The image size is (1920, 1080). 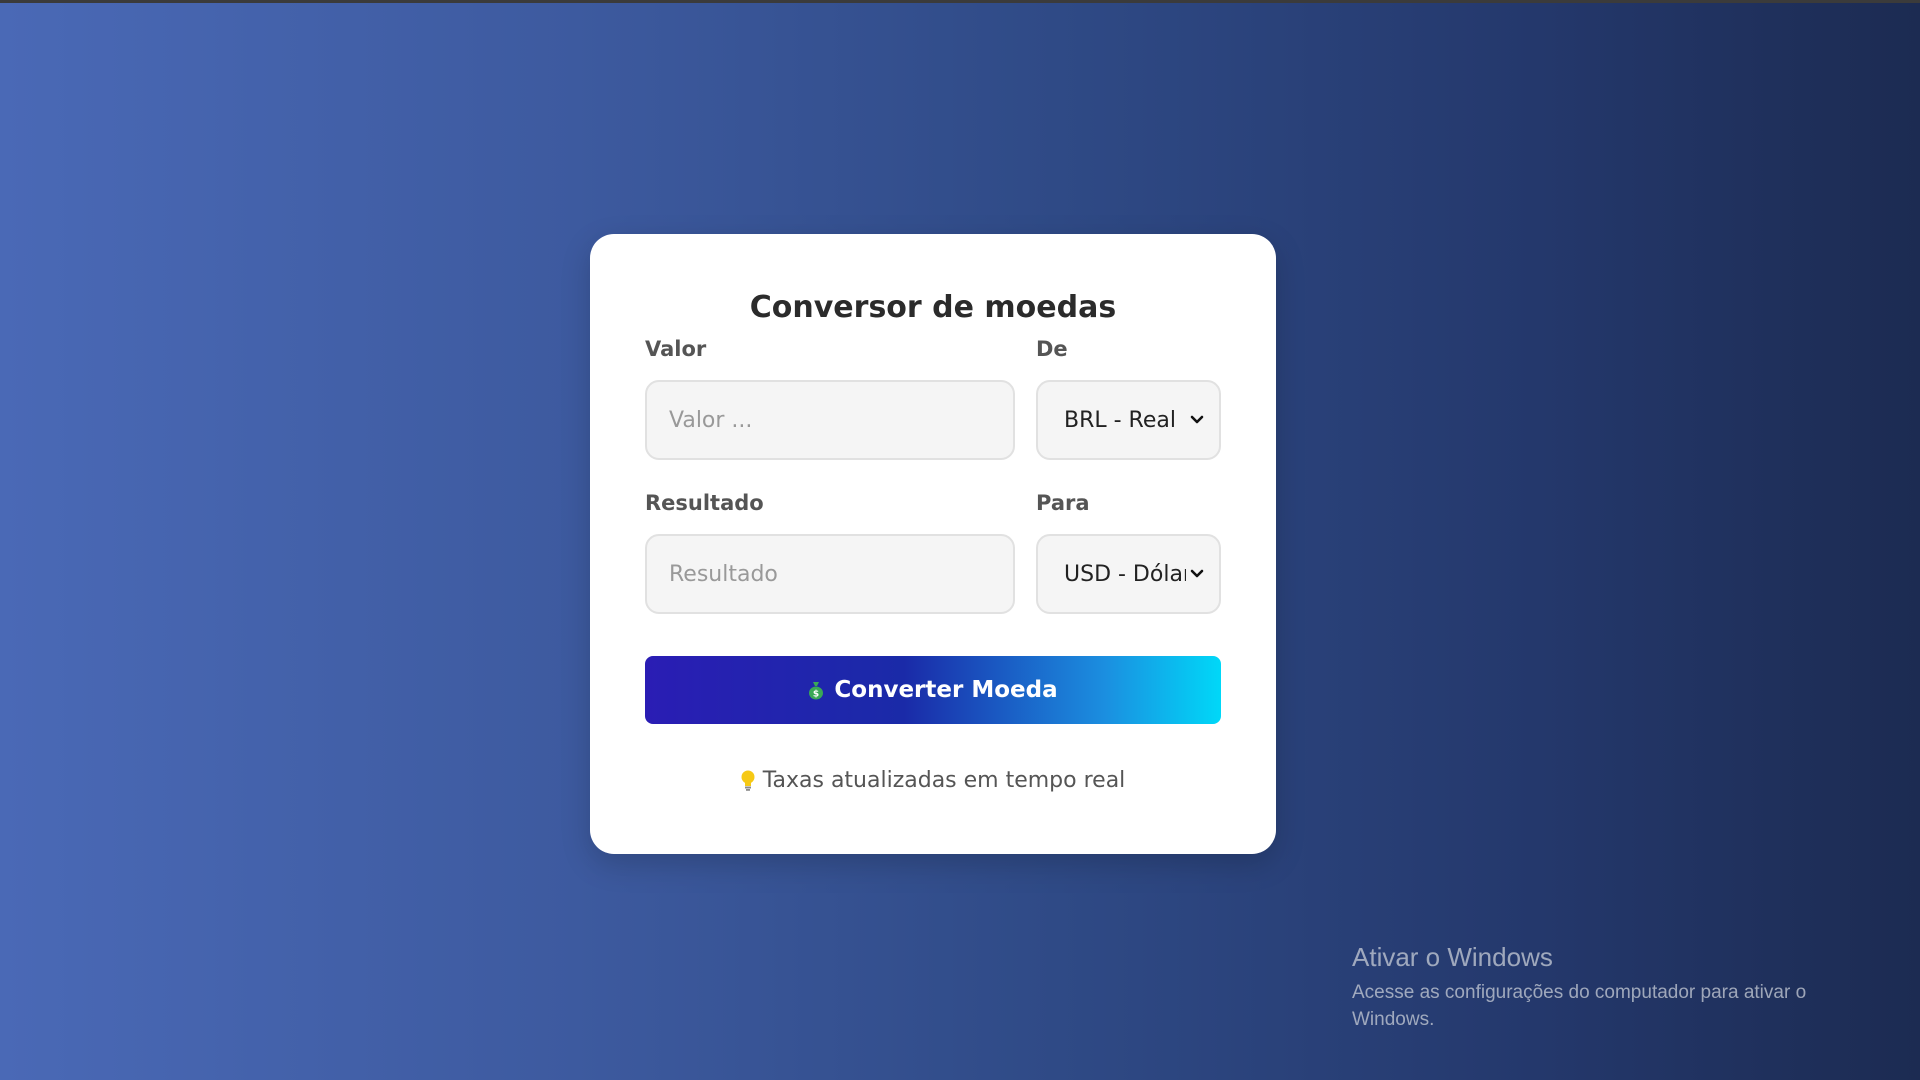 I want to click on result-field-placeholder: Resultado, so click(x=723, y=574).